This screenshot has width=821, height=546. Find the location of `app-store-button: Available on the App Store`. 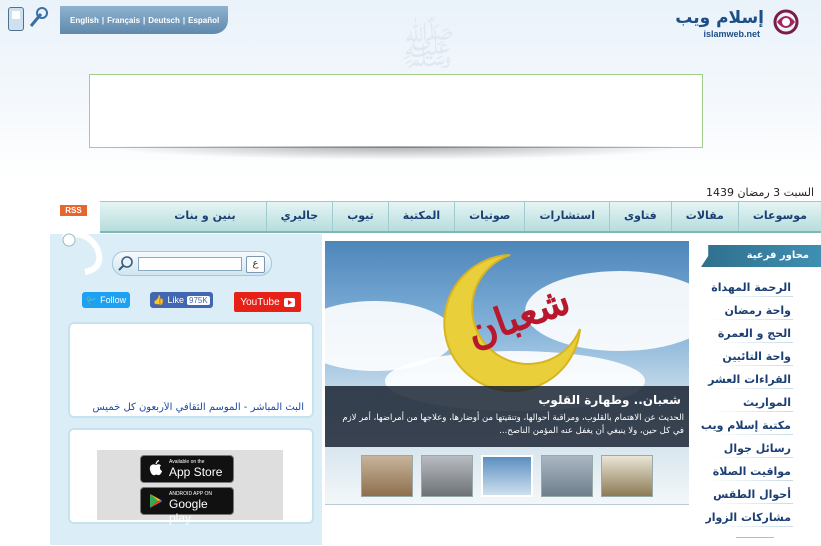

app-store-button: Available on the App Store is located at coordinates (187, 469).